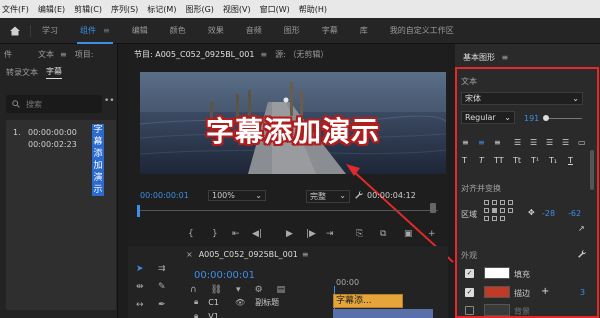 The height and width of the screenshot is (318, 600). What do you see at coordinates (8, 54) in the screenshot?
I see `tab-partial: 件` at bounding box center [8, 54].